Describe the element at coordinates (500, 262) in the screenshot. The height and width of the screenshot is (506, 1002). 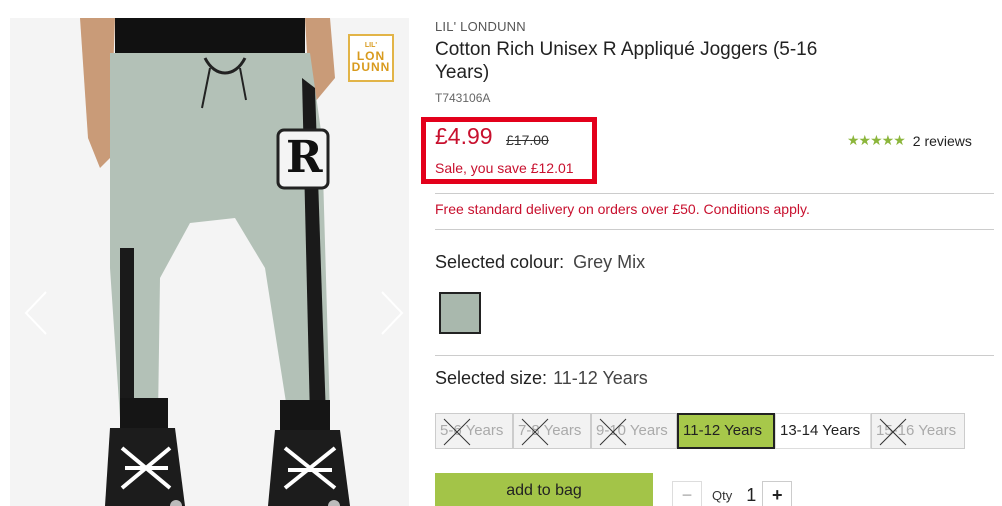
I see `selected-colour-label: Selected colour:` at that location.